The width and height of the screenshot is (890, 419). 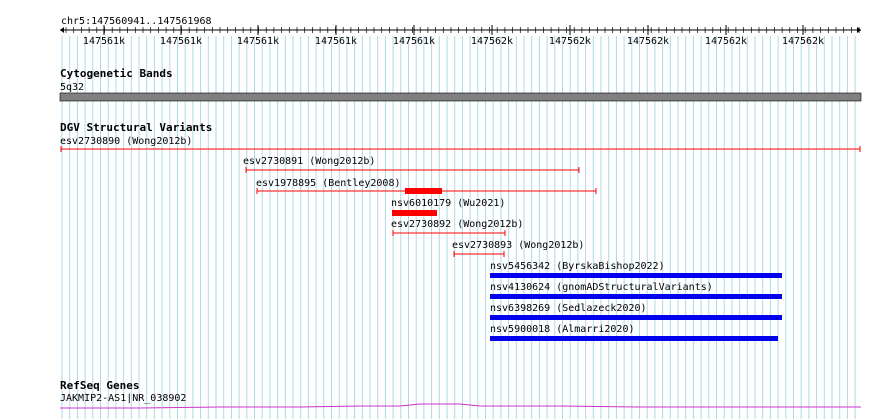 I want to click on feature-label: nsv4130624 (gnomADStructuralVariants), so click(x=601, y=287).